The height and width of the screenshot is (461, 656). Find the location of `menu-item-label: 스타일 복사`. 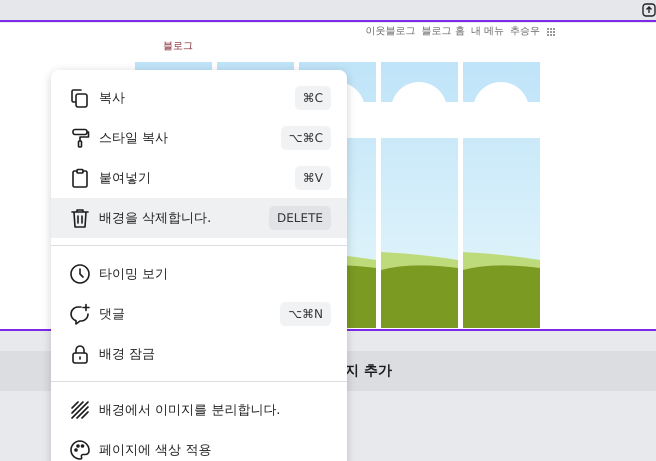

menu-item-label: 스타일 복사 is located at coordinates (134, 138).